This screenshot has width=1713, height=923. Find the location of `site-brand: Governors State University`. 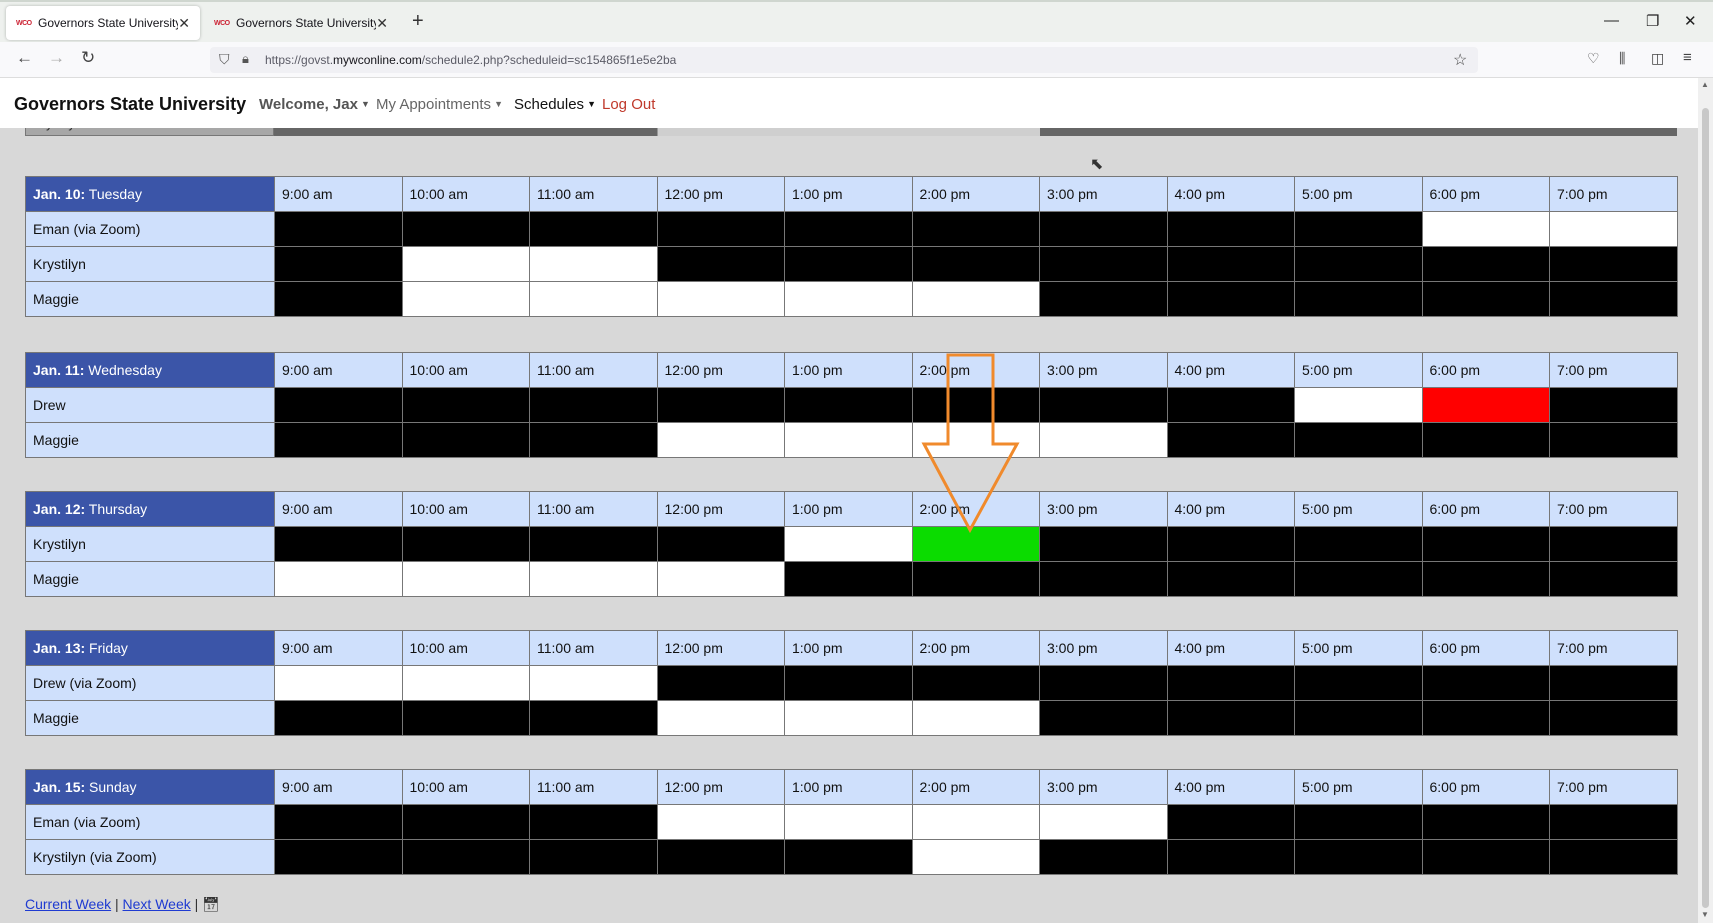

site-brand: Governors State University is located at coordinates (130, 104).